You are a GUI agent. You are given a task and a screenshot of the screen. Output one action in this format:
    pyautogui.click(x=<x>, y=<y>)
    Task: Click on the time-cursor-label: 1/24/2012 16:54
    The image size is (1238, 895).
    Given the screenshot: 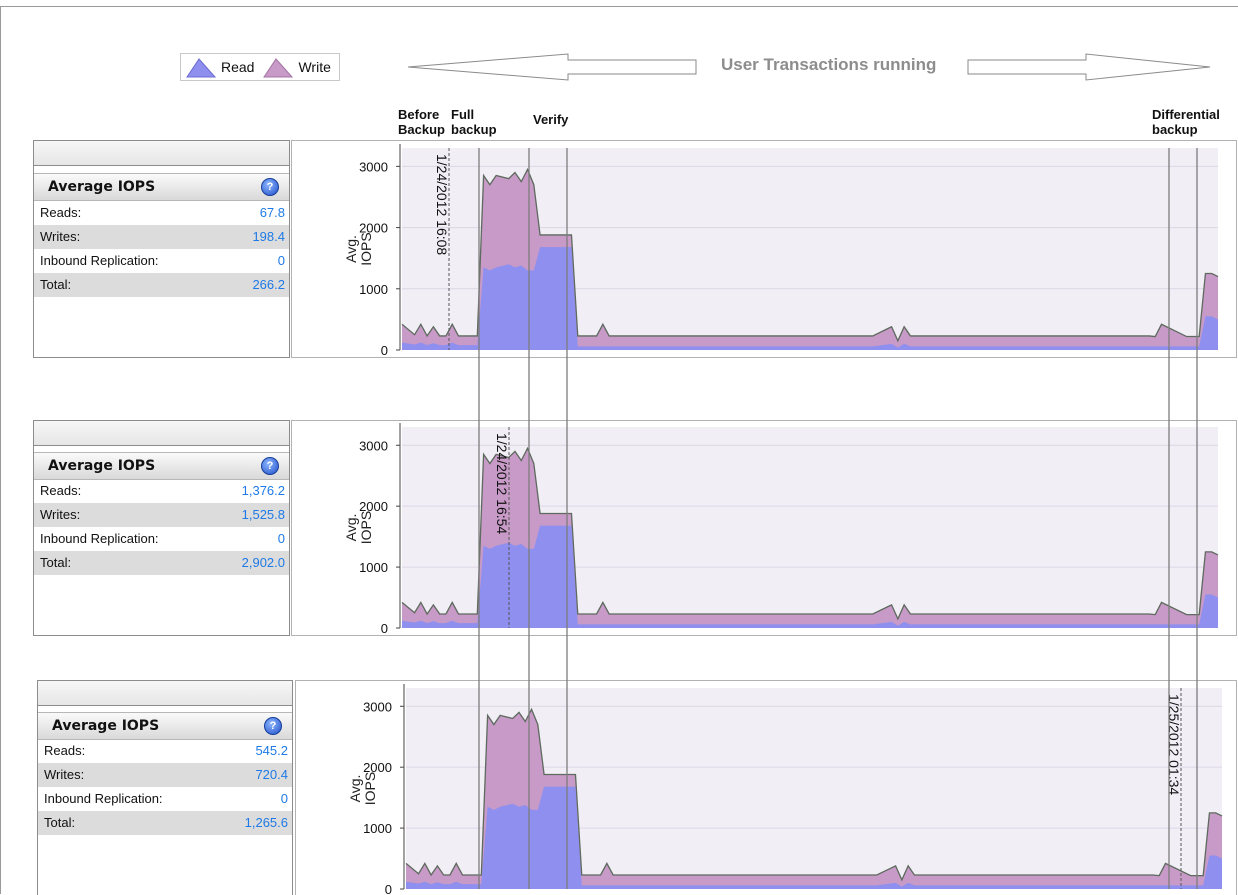 What is the action you would take?
    pyautogui.click(x=502, y=483)
    